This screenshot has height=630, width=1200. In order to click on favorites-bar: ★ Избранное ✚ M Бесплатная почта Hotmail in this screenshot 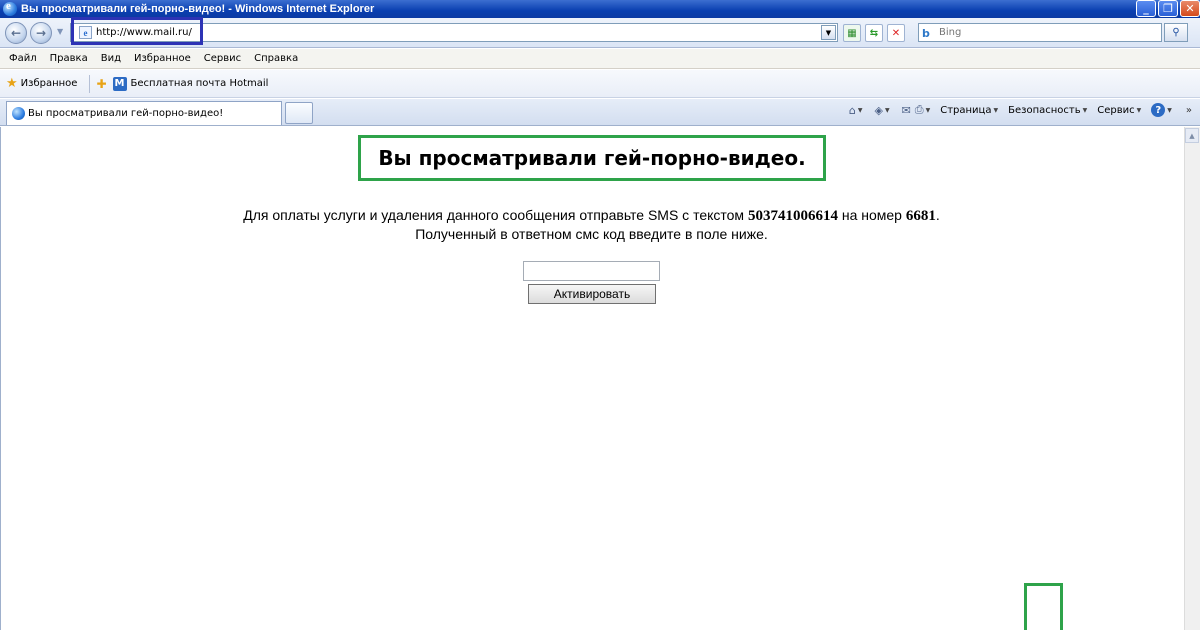, I will do `click(600, 84)`.